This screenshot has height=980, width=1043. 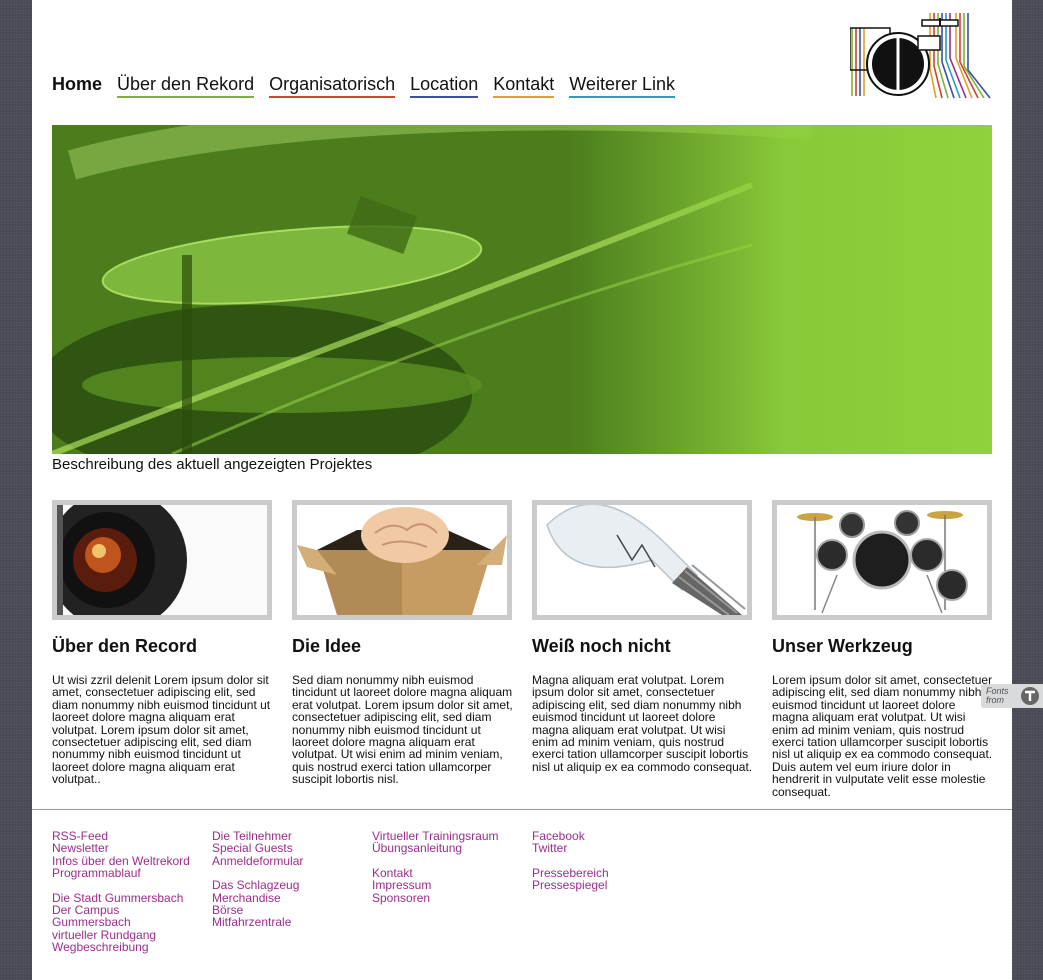 I want to click on card-title: Weiß noch nicht, so click(x=601, y=646).